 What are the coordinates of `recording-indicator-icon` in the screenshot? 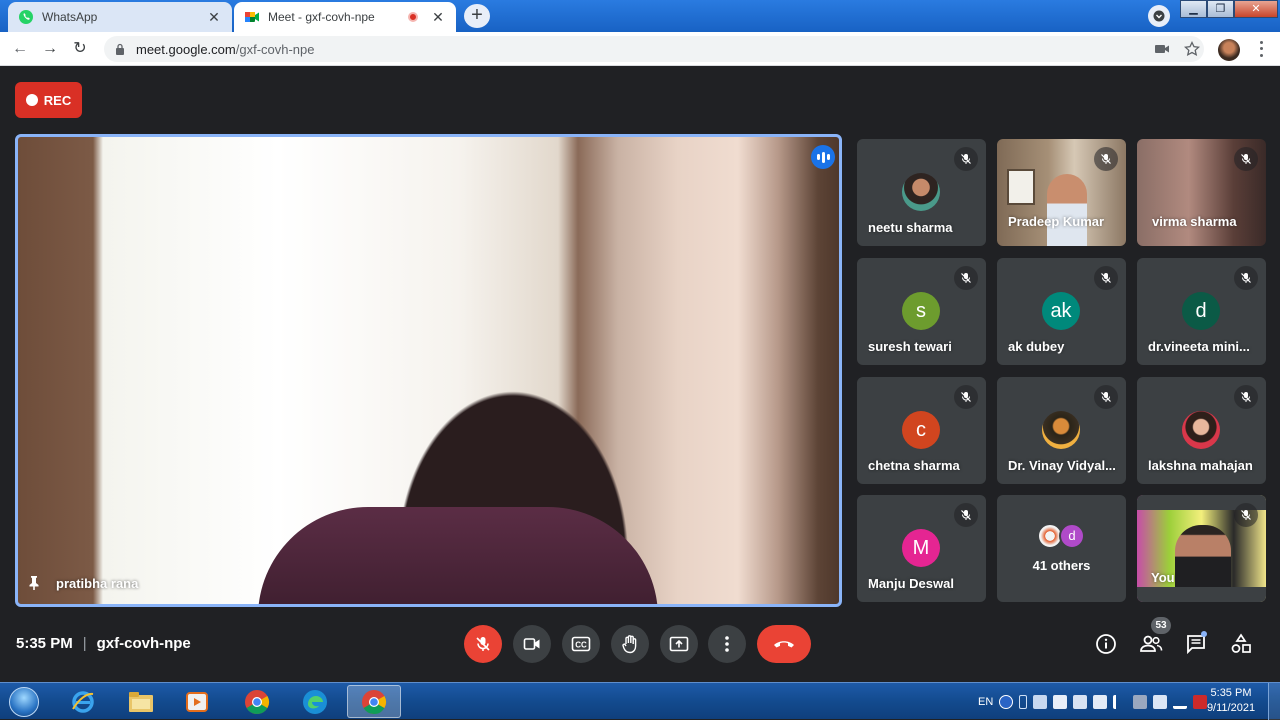 It's located at (413, 17).